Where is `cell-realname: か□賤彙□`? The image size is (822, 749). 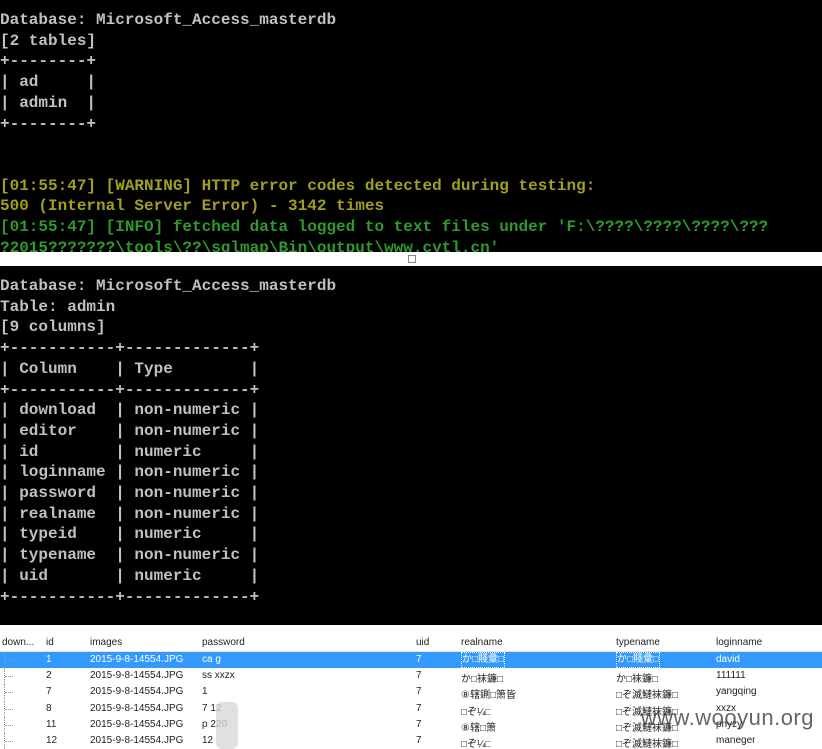 cell-realname: か□賤彙□ is located at coordinates (483, 660).